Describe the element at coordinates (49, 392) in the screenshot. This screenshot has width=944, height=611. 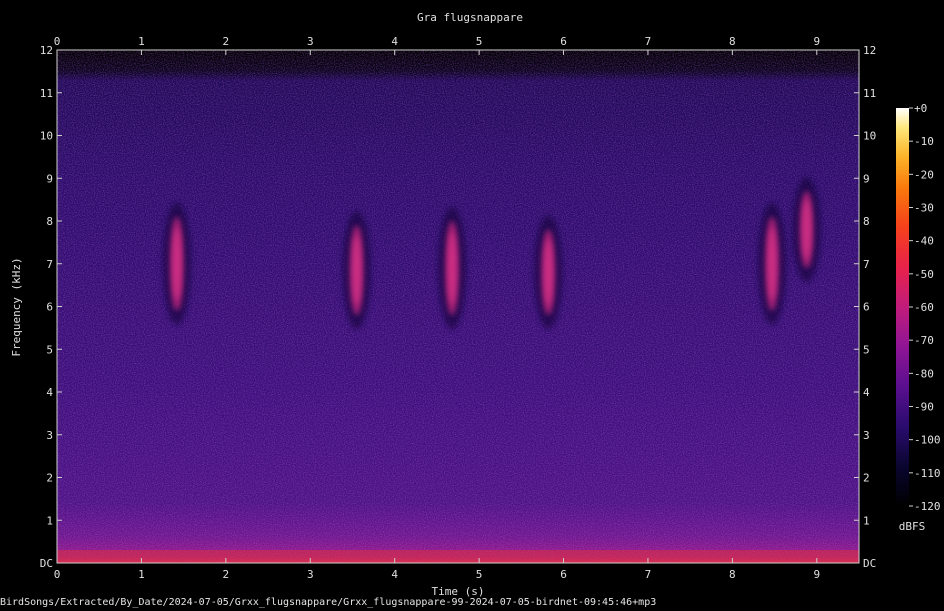
I see `y-tick-label: 4` at that location.